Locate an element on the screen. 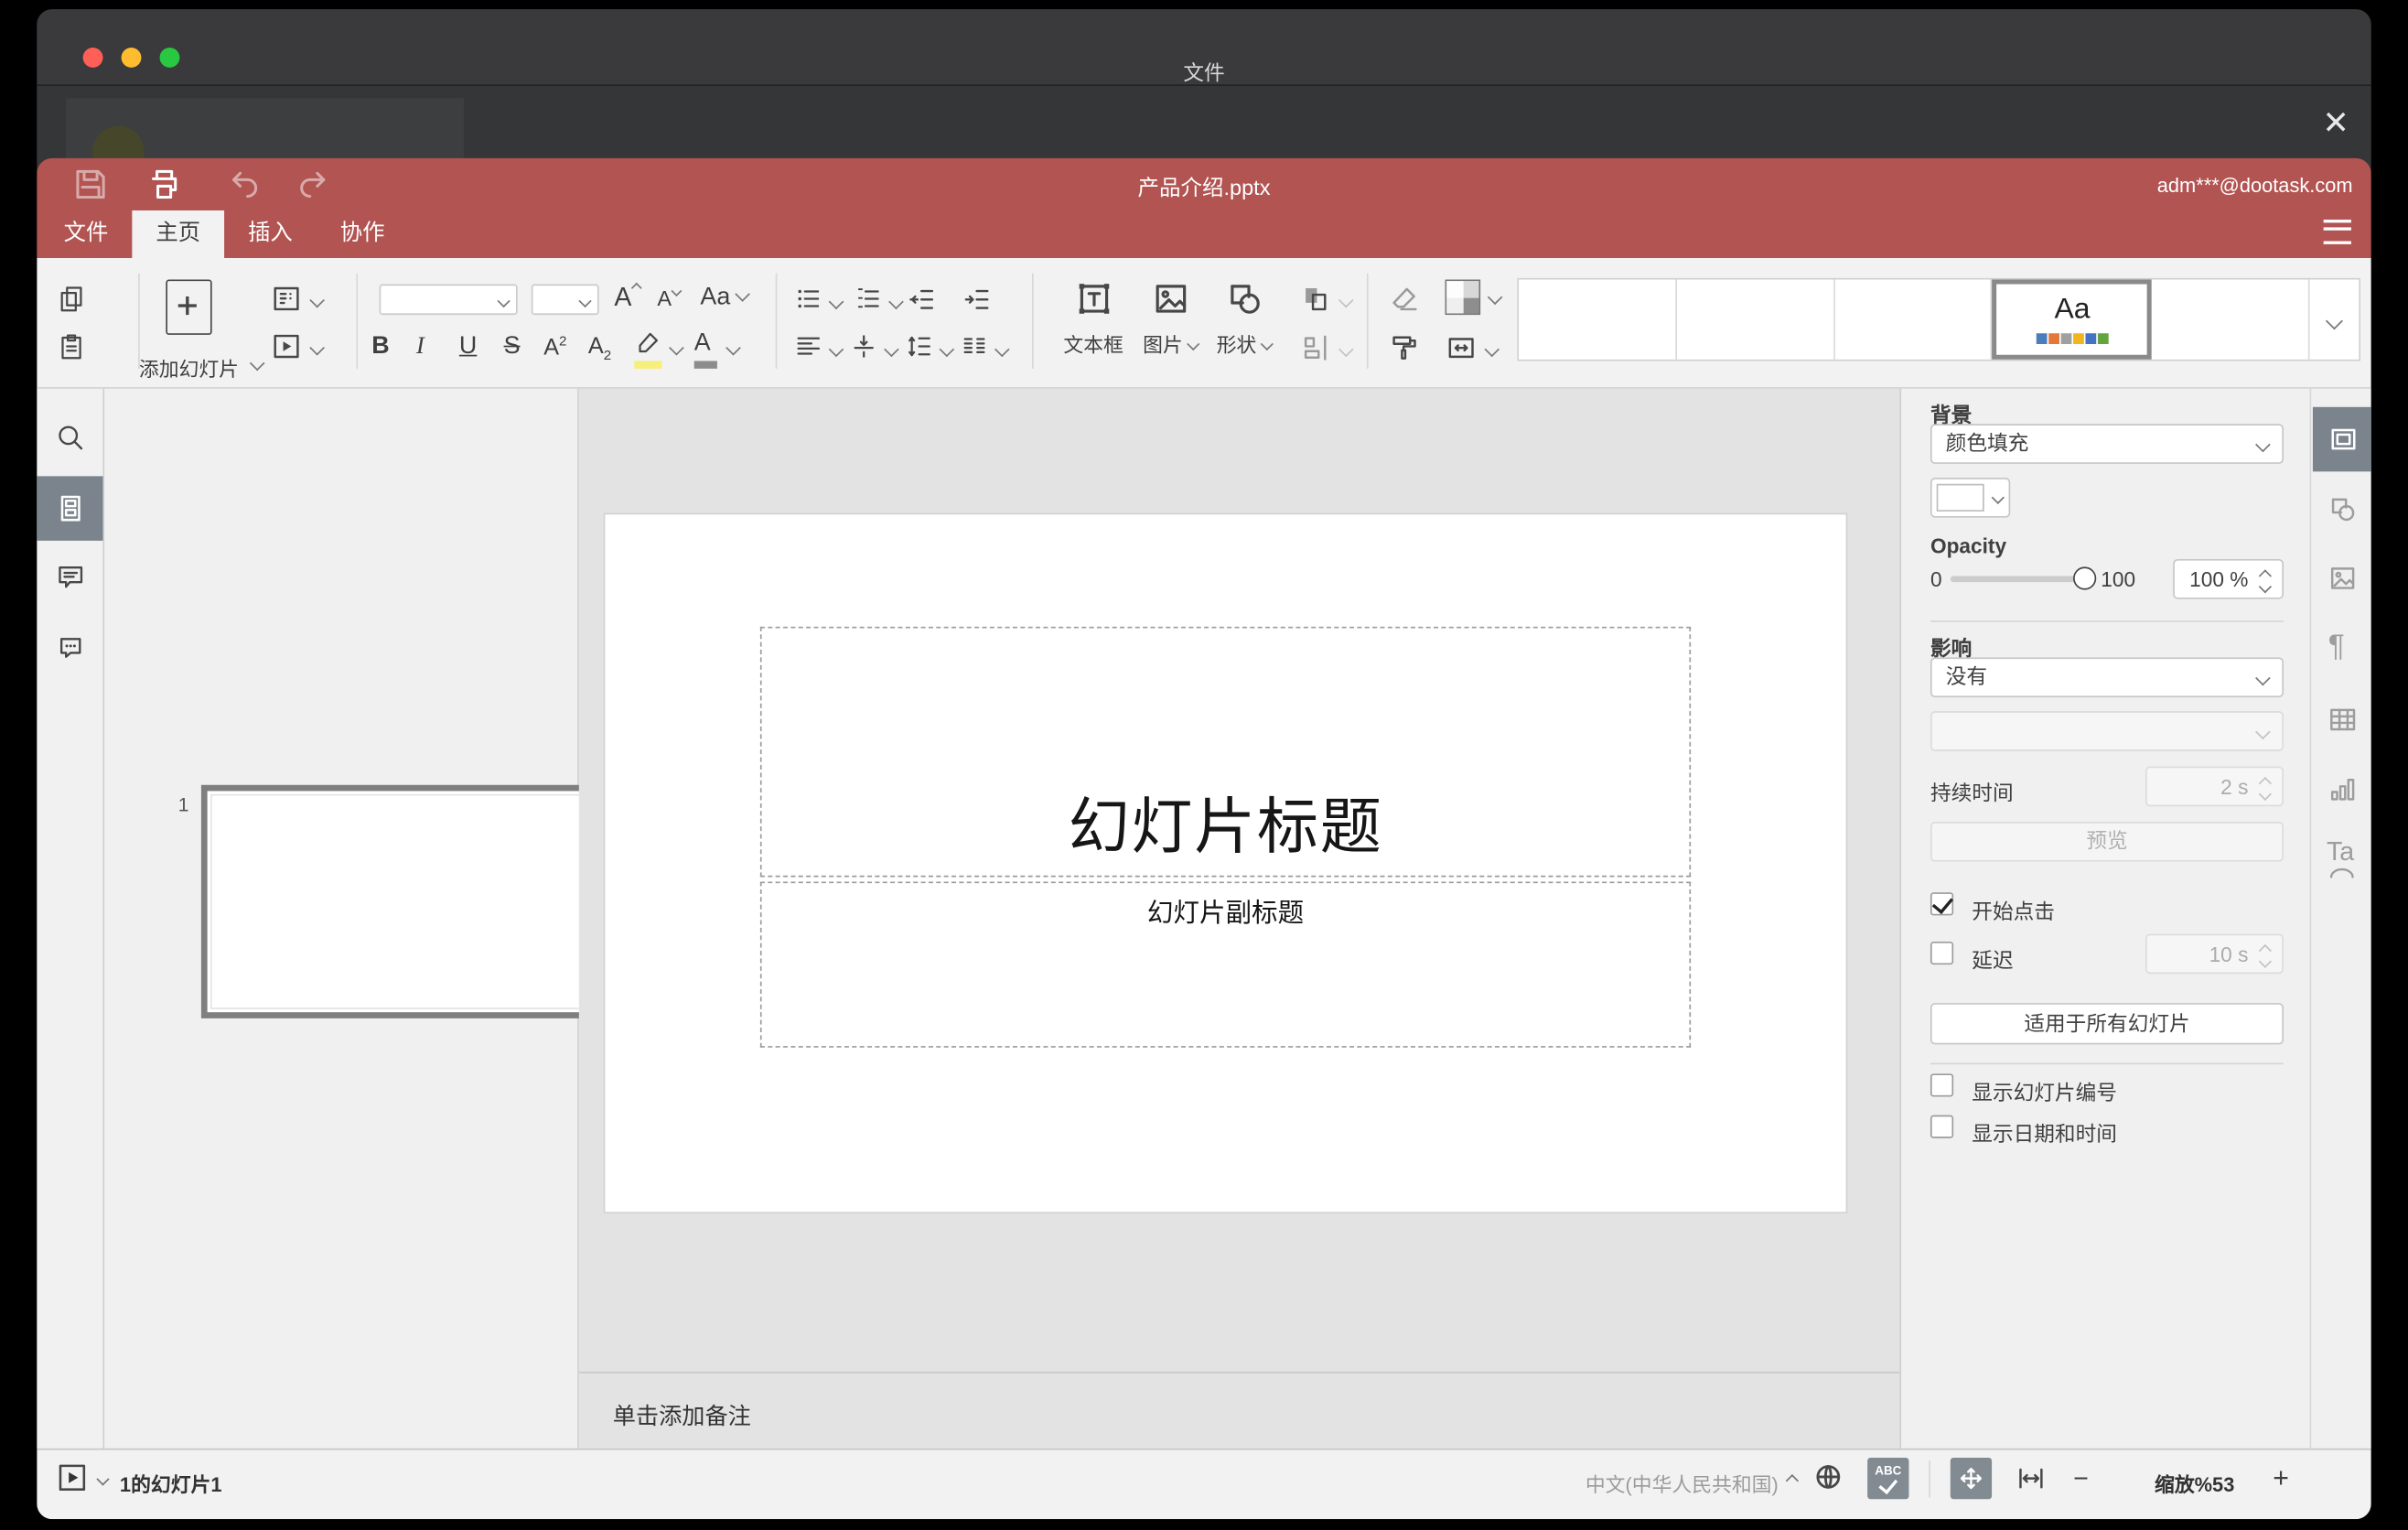 This screenshot has width=2408, height=1530. table-settings-tab is located at coordinates (2343, 720).